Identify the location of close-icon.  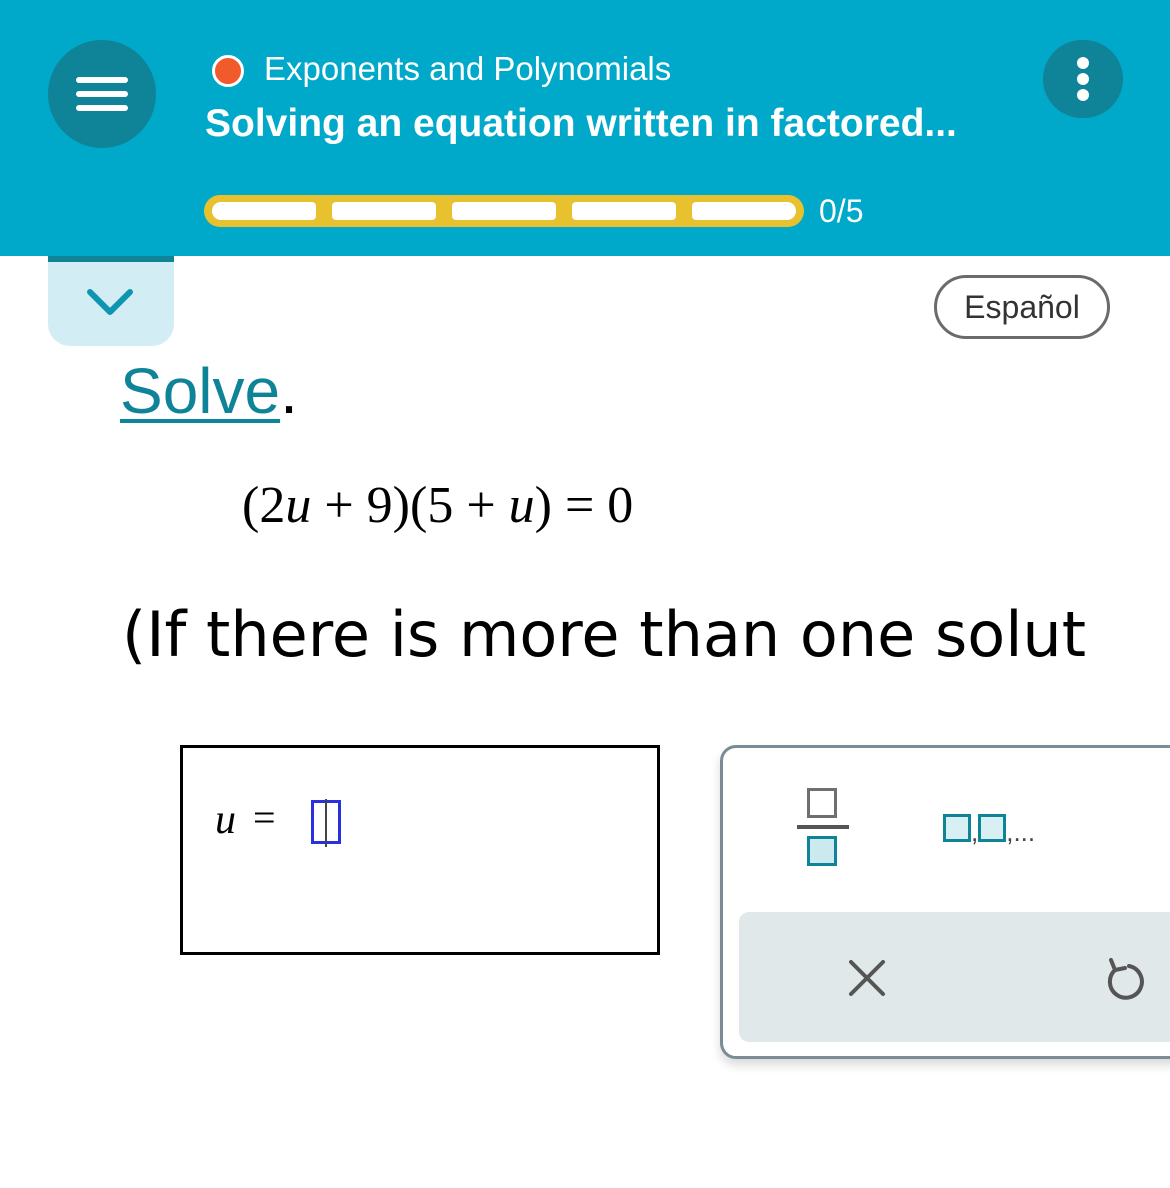
(867, 978).